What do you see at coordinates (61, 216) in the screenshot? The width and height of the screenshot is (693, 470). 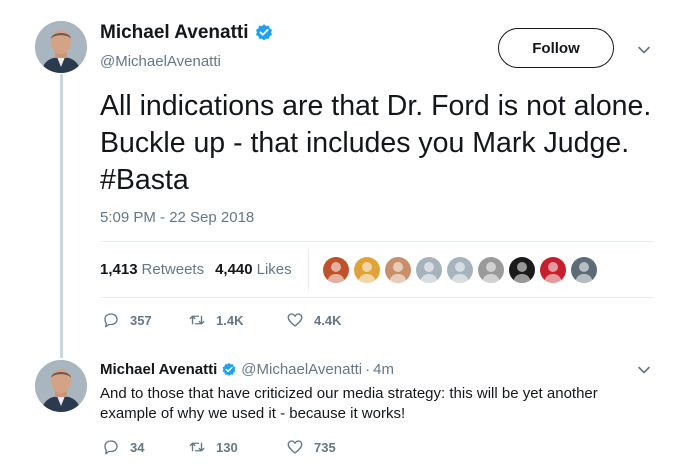 I see `thread-connector-line` at bounding box center [61, 216].